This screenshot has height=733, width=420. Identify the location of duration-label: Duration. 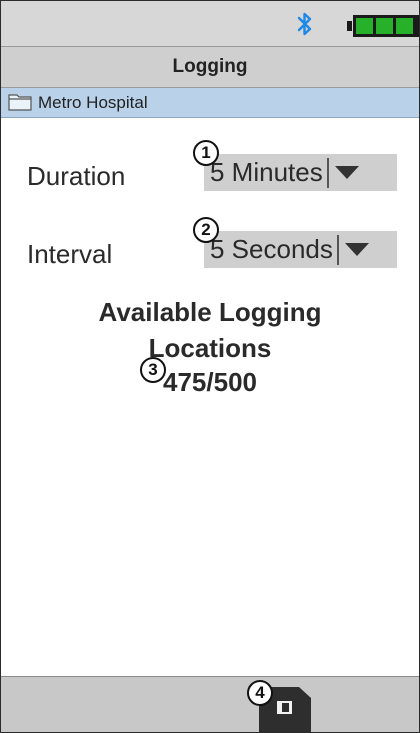
(76, 176).